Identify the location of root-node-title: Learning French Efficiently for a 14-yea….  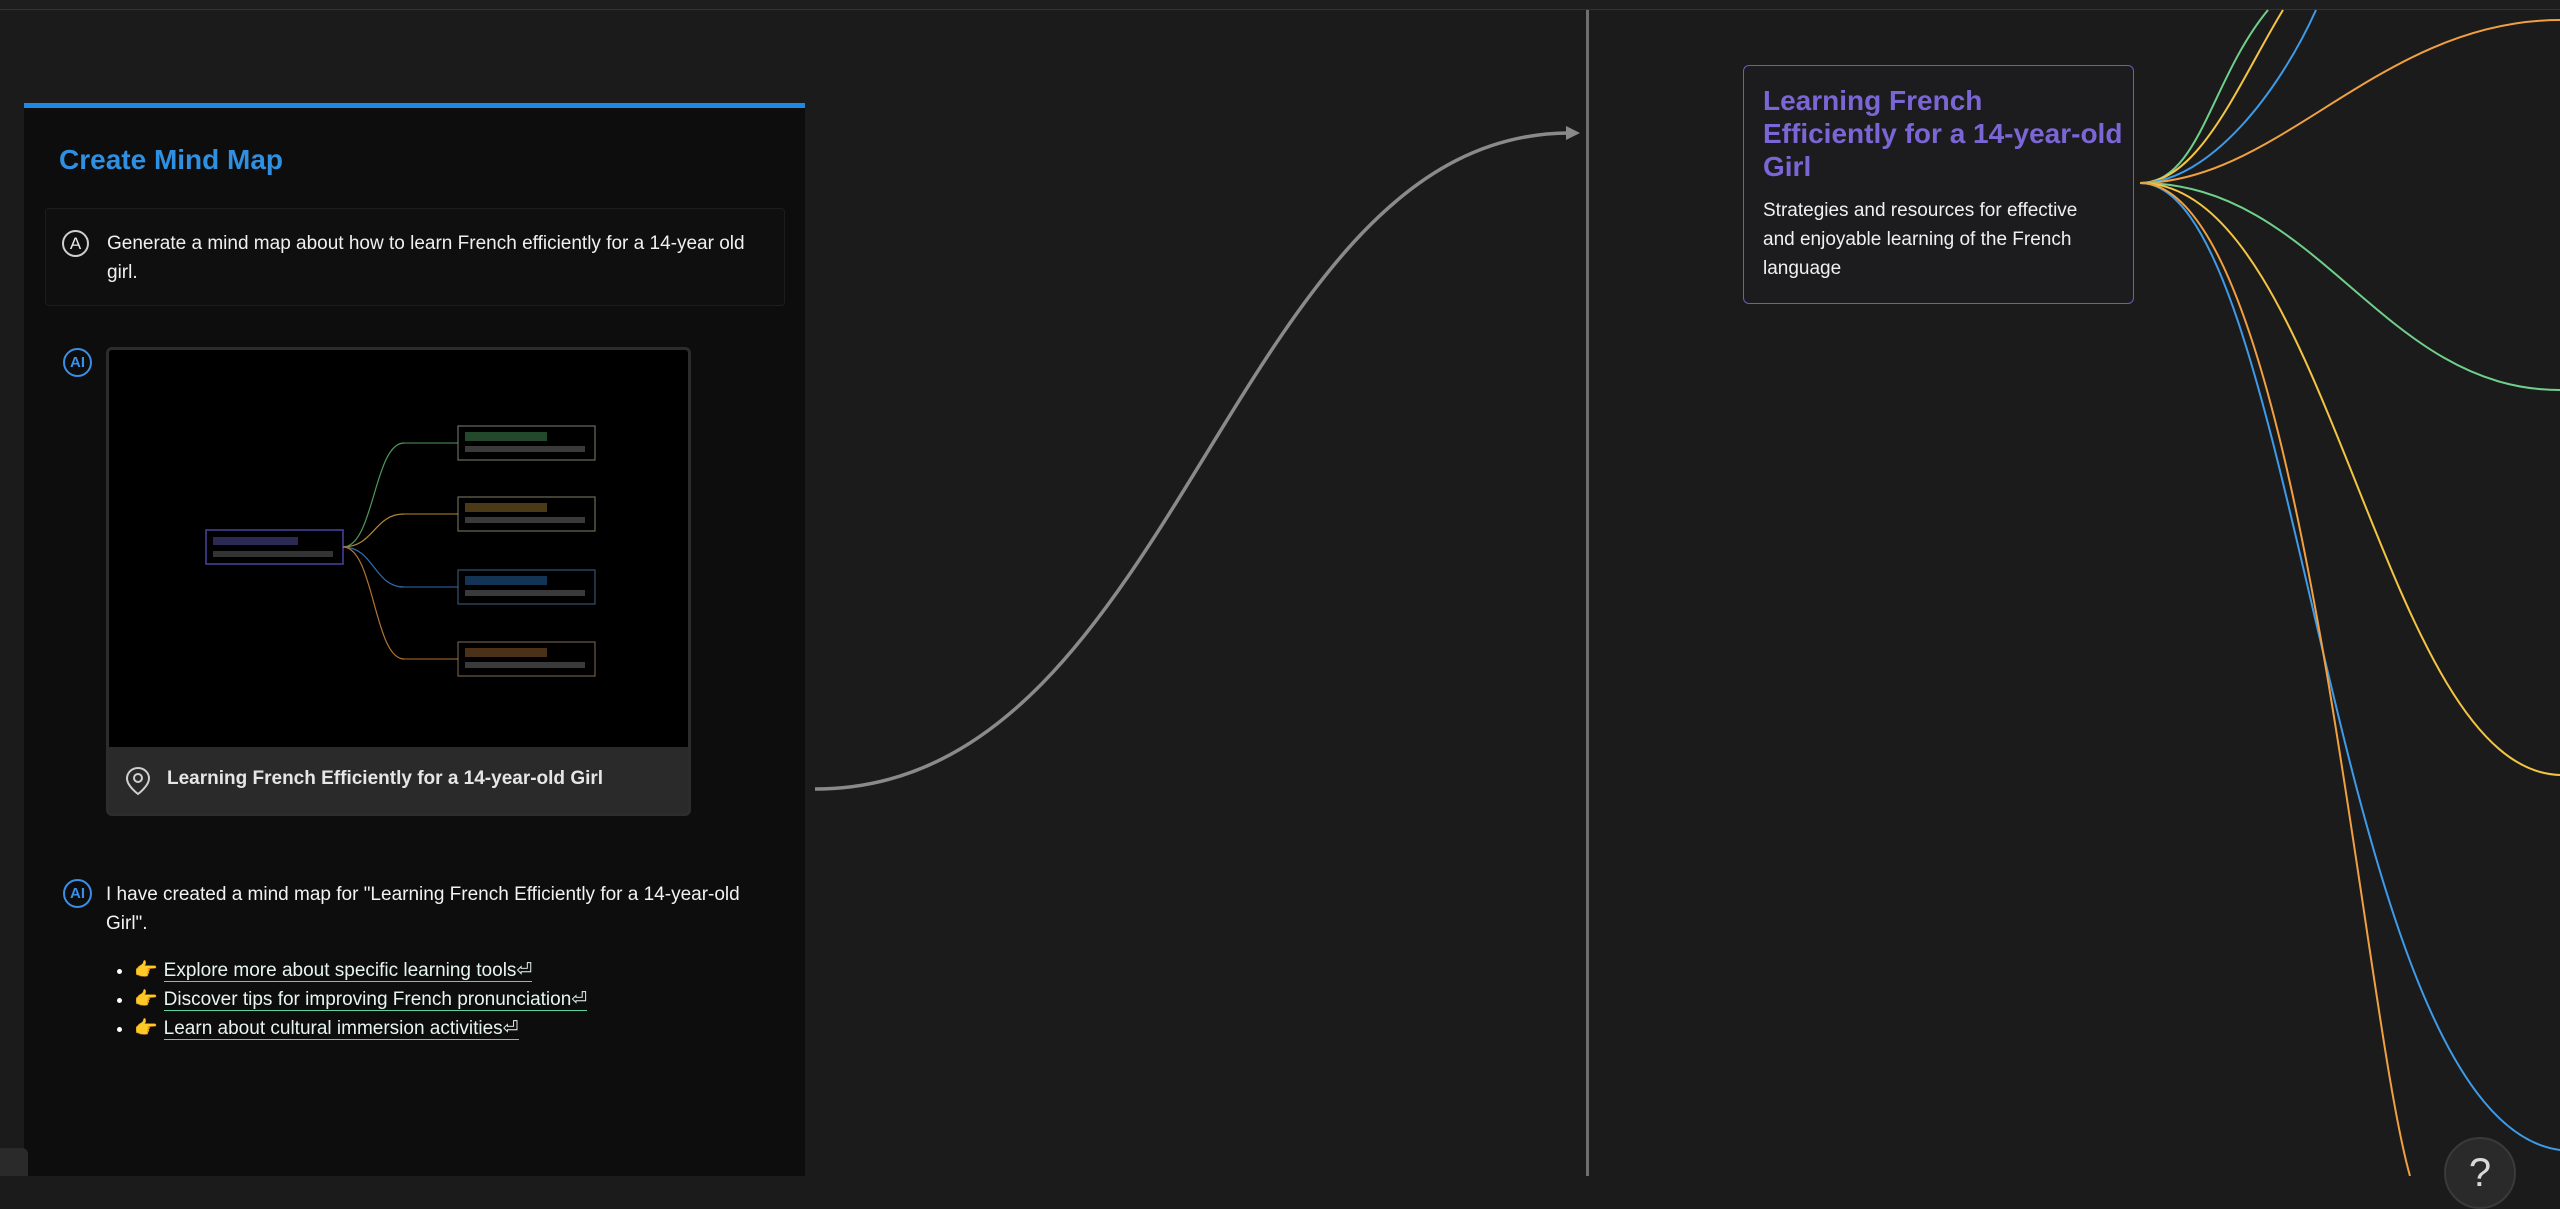
(1943, 133).